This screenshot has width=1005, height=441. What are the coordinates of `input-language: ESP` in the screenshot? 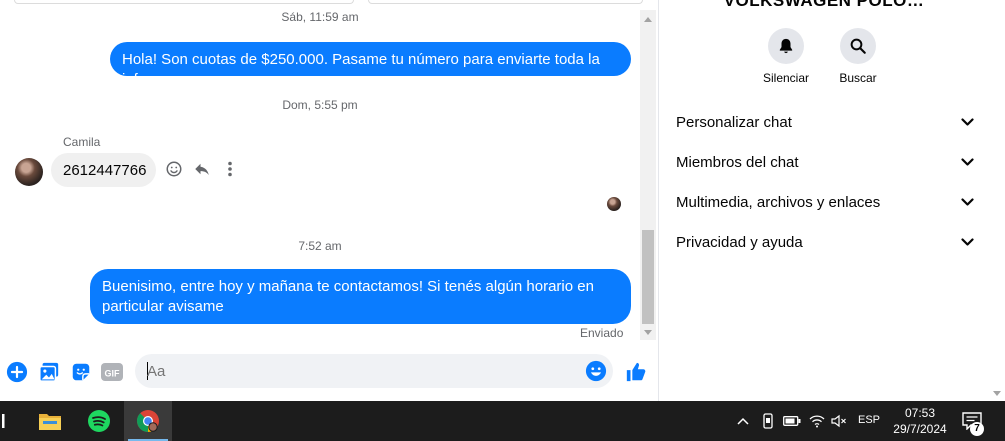 It's located at (869, 420).